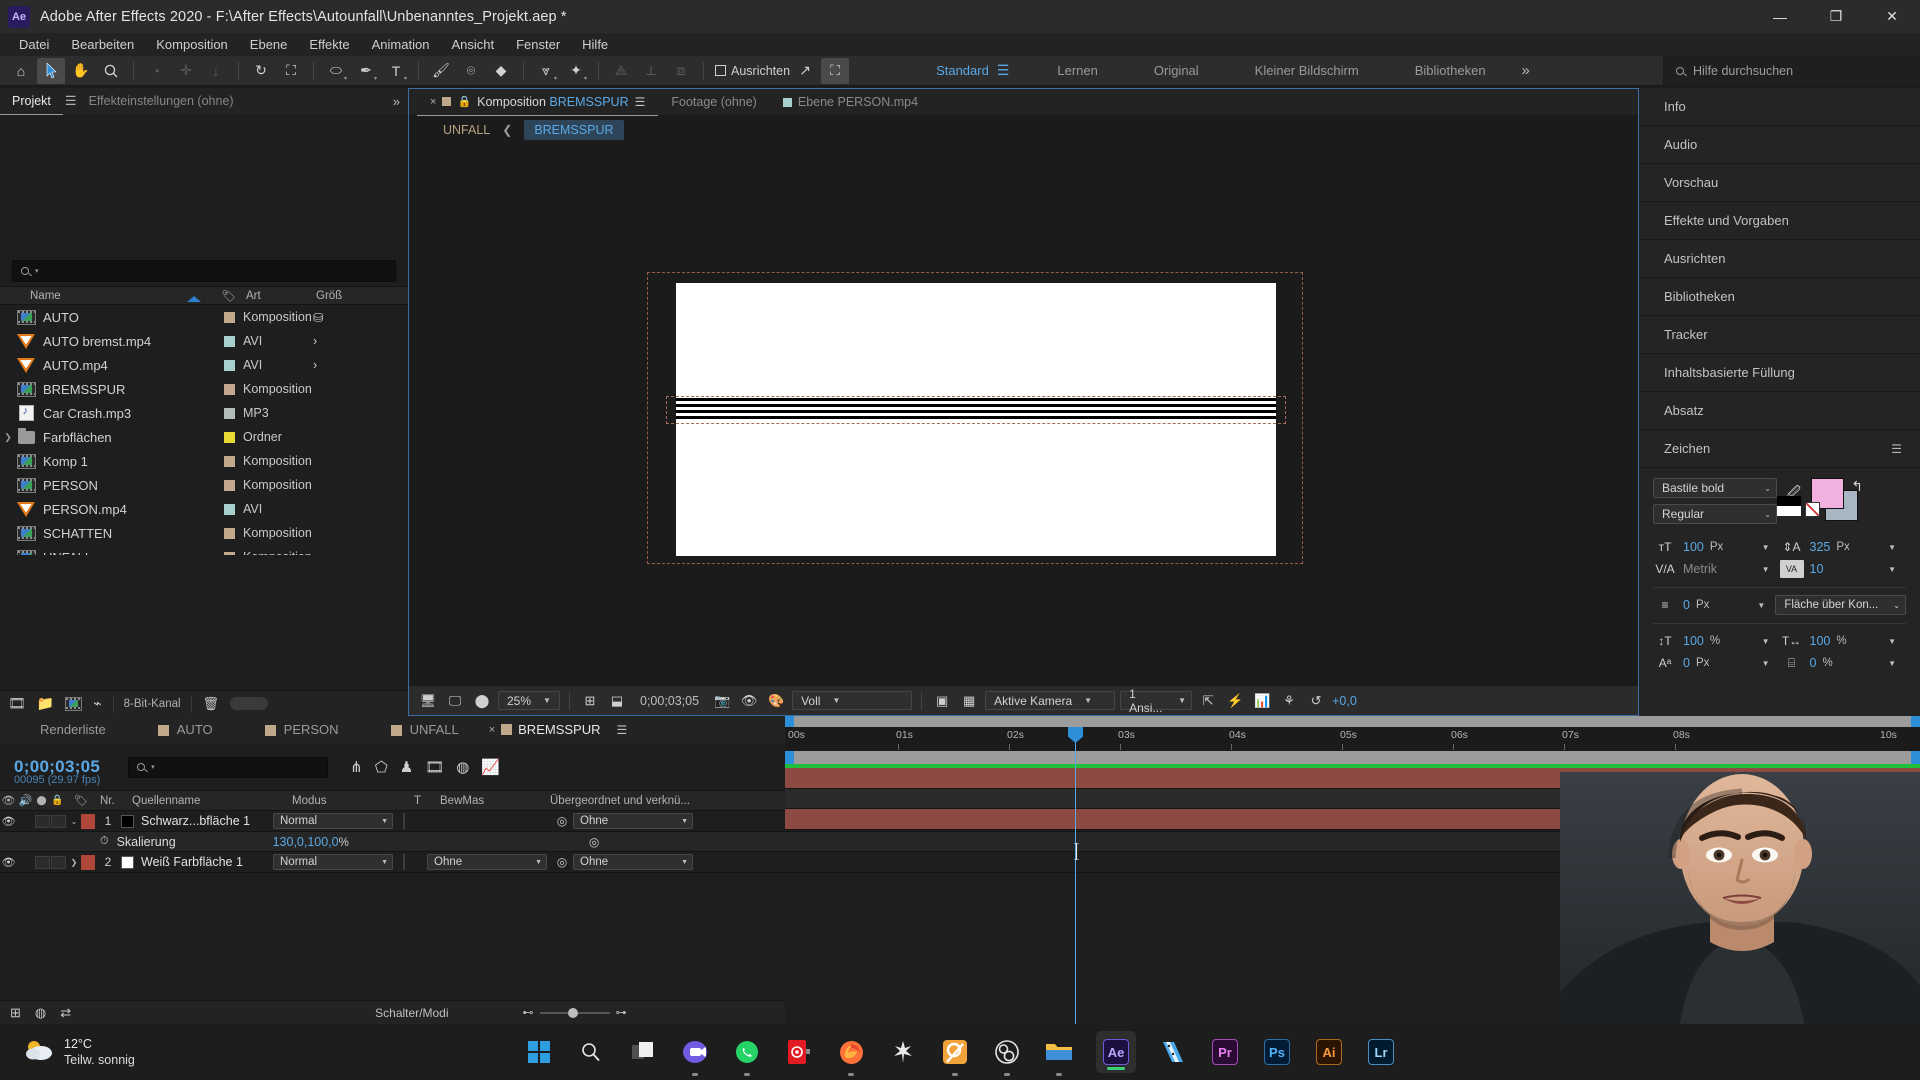 The height and width of the screenshot is (1080, 1920). Describe the element at coordinates (216, 71) in the screenshot. I see `dolly-tool-icon: ↓` at that location.